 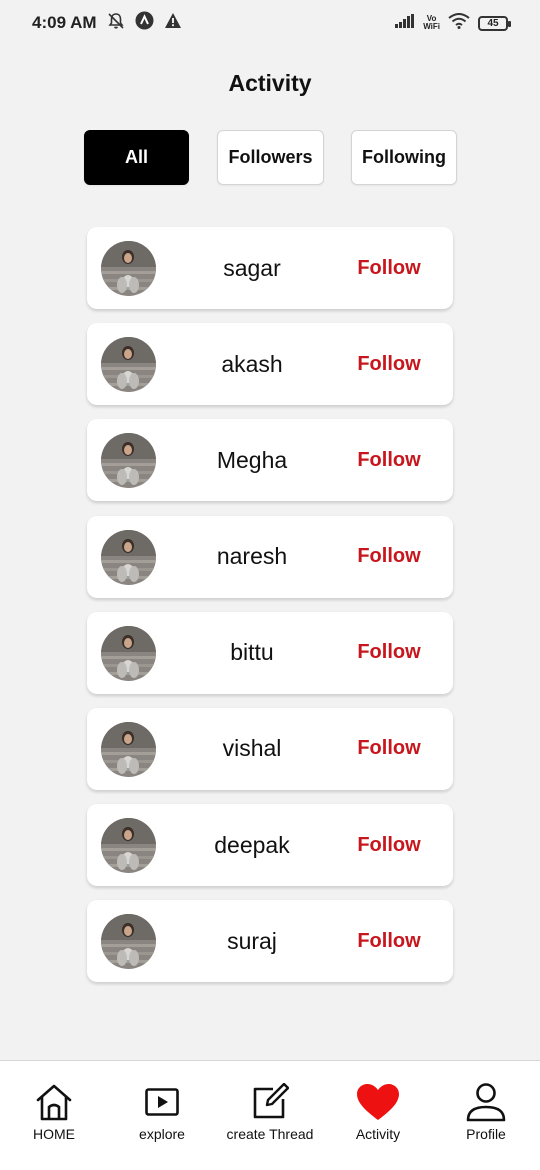 I want to click on nav-explore: explore, so click(x=162, y=1115).